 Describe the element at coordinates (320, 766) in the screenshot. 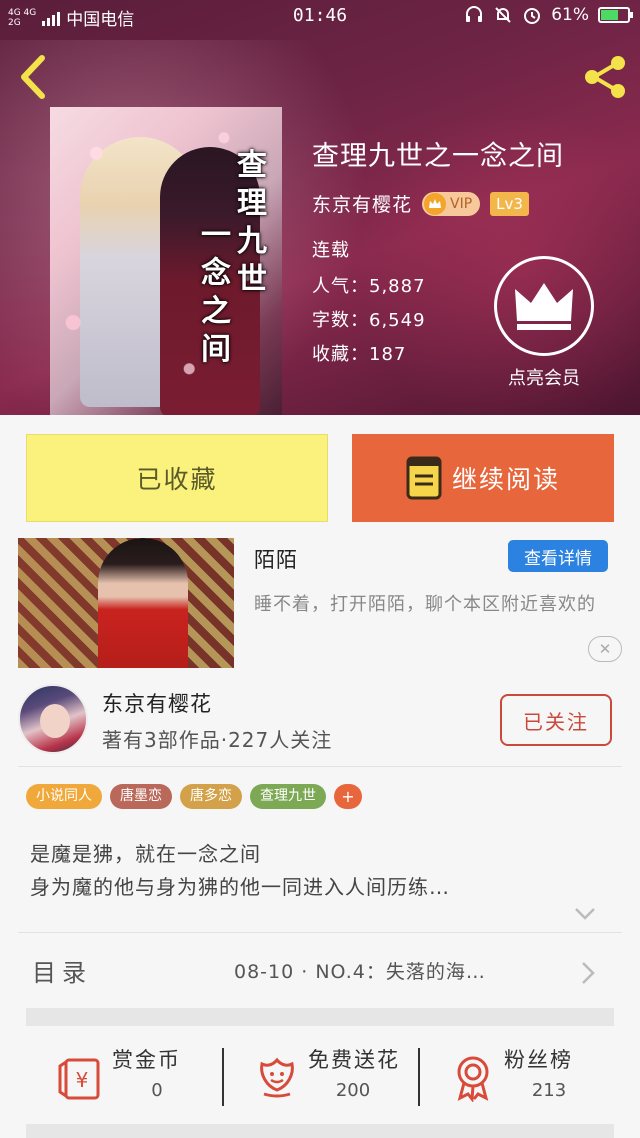

I see `divider` at that location.